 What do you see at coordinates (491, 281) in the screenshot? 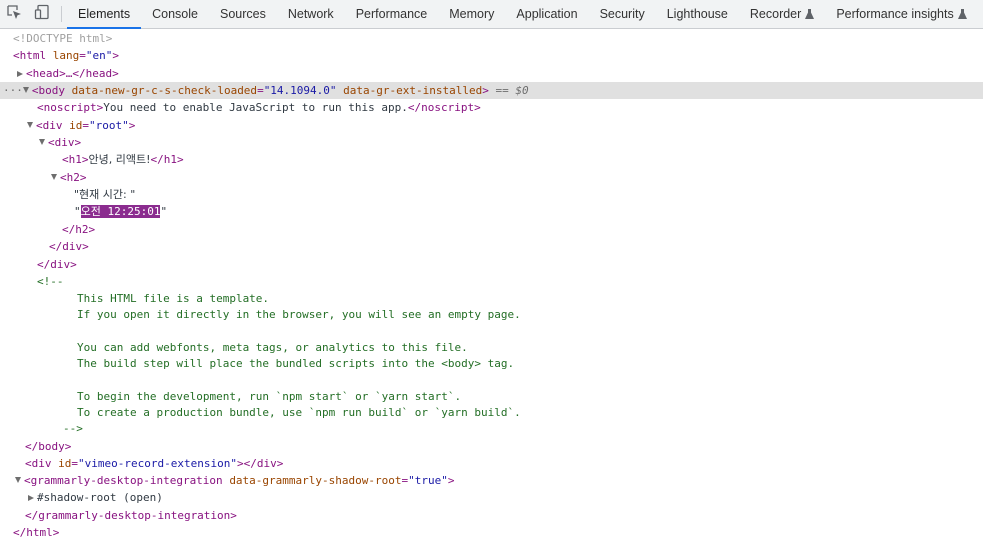
I see `comment-open: <!--` at bounding box center [491, 281].